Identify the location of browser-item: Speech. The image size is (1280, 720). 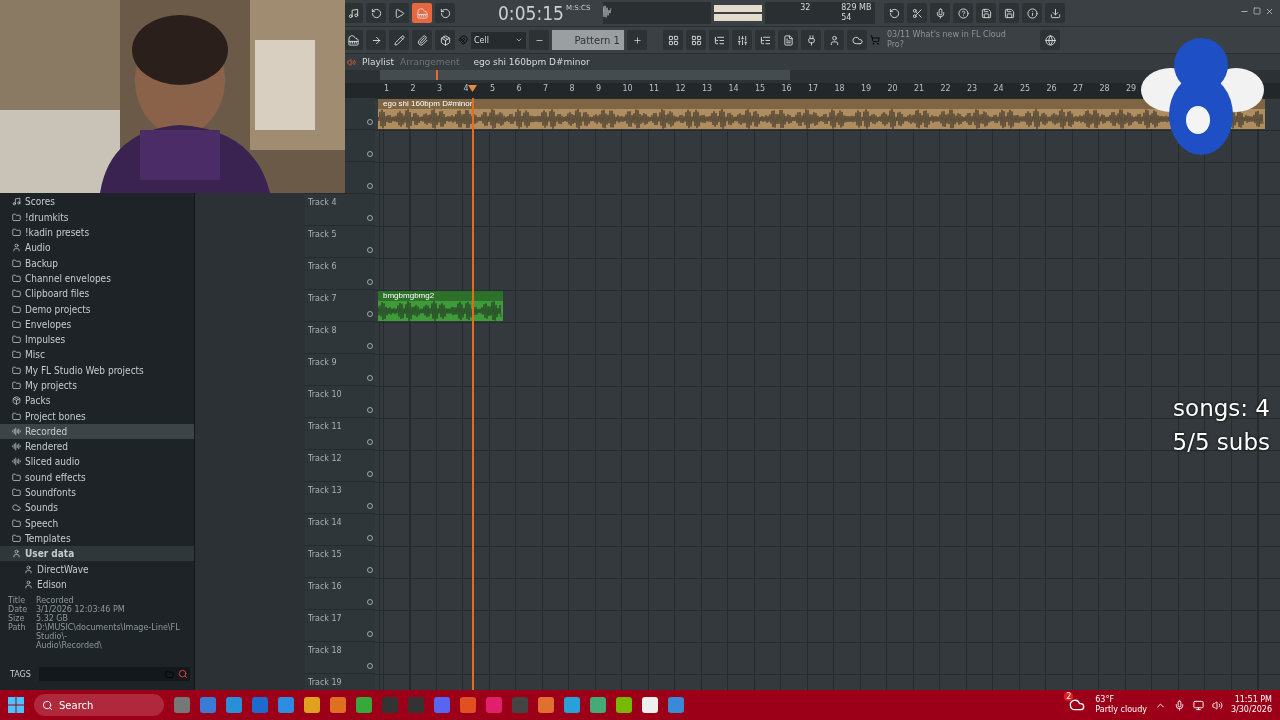
(97, 523).